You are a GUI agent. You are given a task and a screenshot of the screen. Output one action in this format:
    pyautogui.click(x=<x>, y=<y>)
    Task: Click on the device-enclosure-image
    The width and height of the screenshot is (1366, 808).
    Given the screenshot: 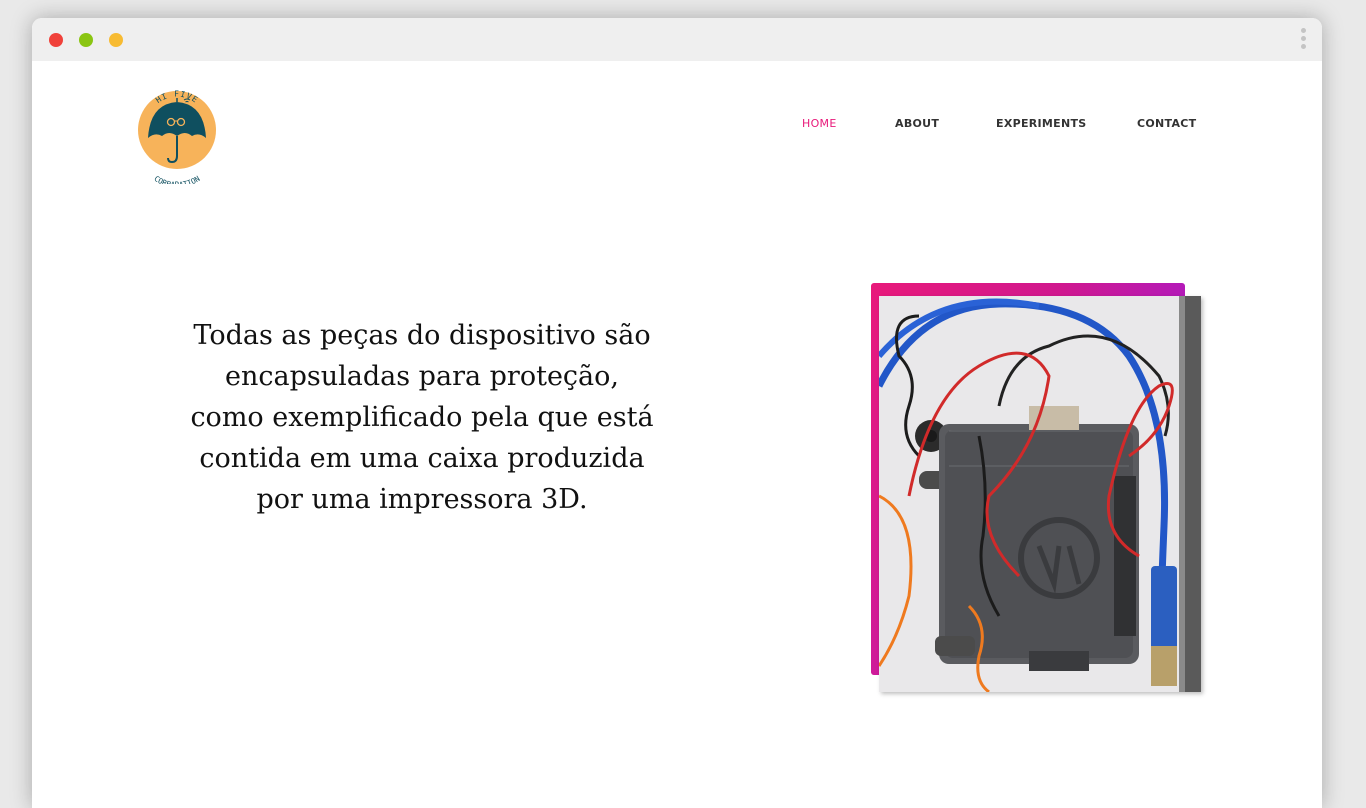 What is the action you would take?
    pyautogui.click(x=1040, y=494)
    